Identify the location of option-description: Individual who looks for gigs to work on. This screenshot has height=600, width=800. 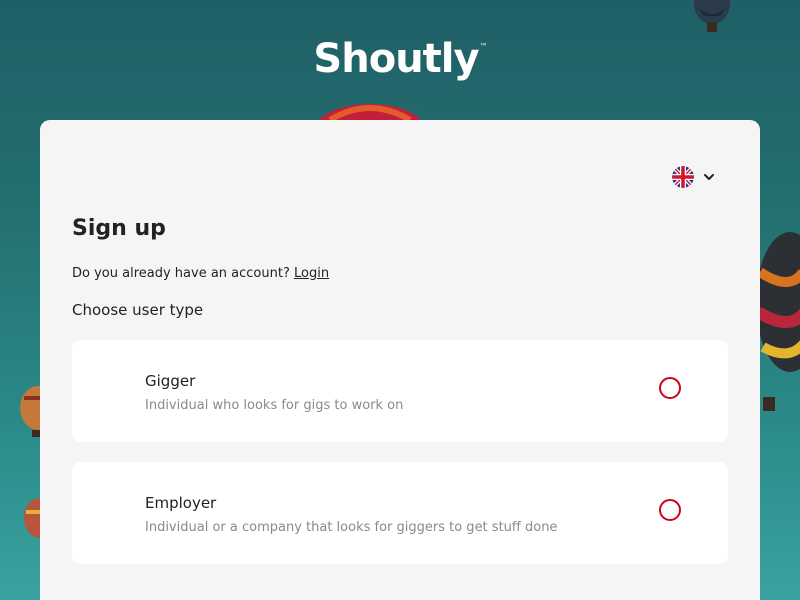
(274, 405).